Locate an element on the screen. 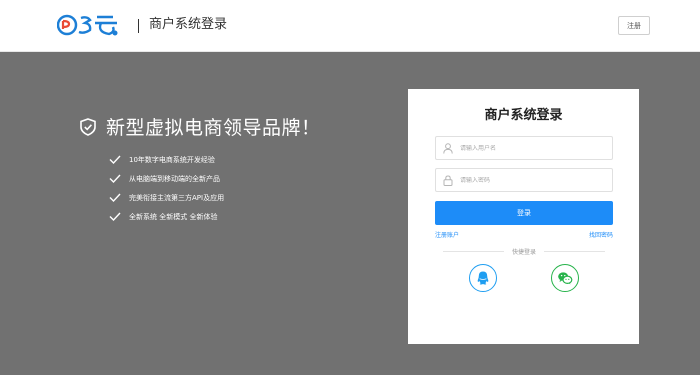  hero-slogan: 新型虚拟电商领导品牌！ is located at coordinates (213, 128).